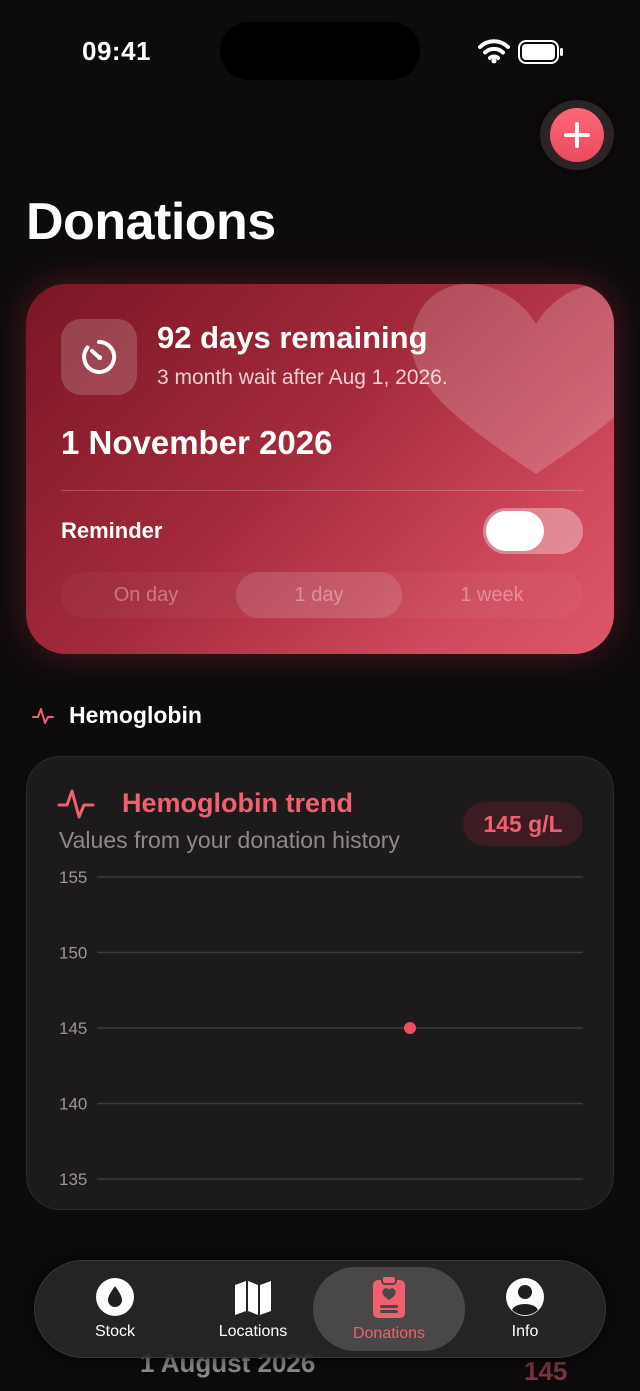  What do you see at coordinates (151, 222) in the screenshot?
I see `page-title: Donations` at bounding box center [151, 222].